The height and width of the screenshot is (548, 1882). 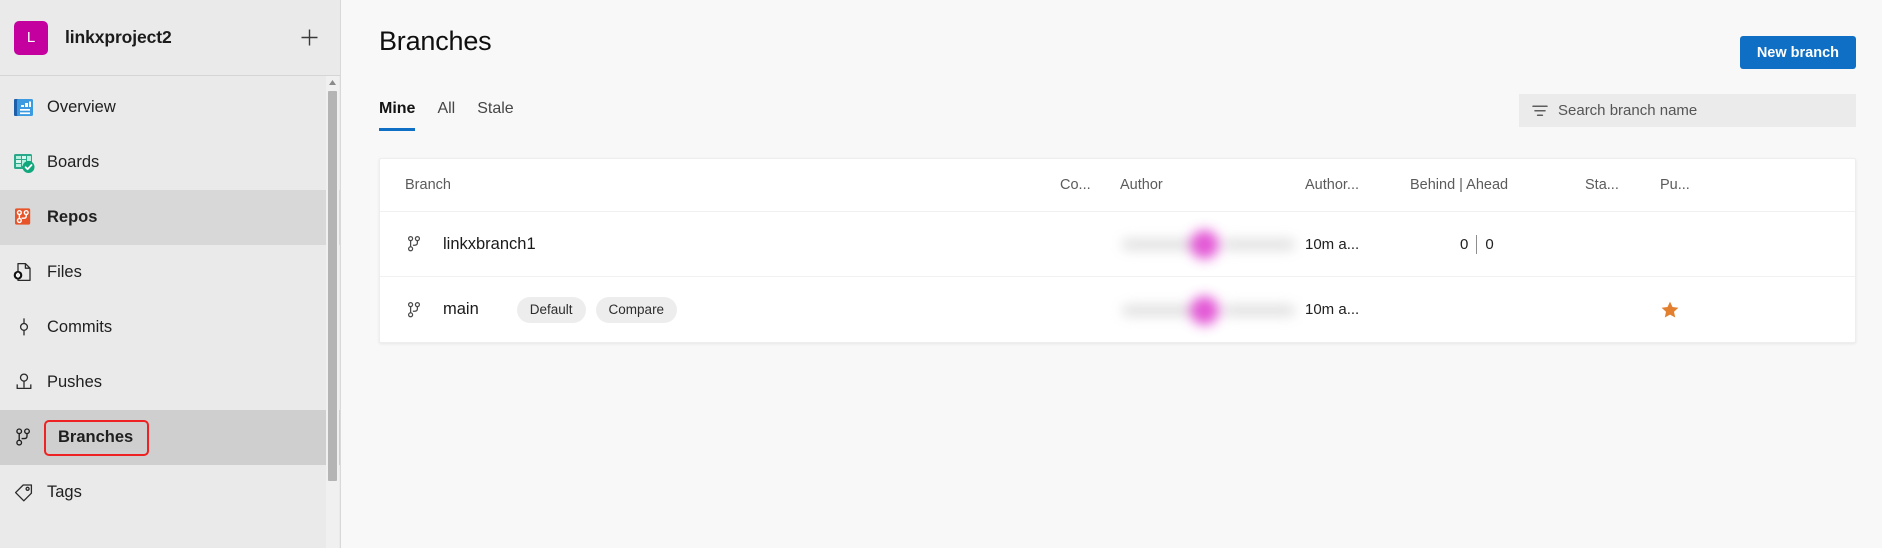 I want to click on project-header: L linkxproject2, so click(x=170, y=37).